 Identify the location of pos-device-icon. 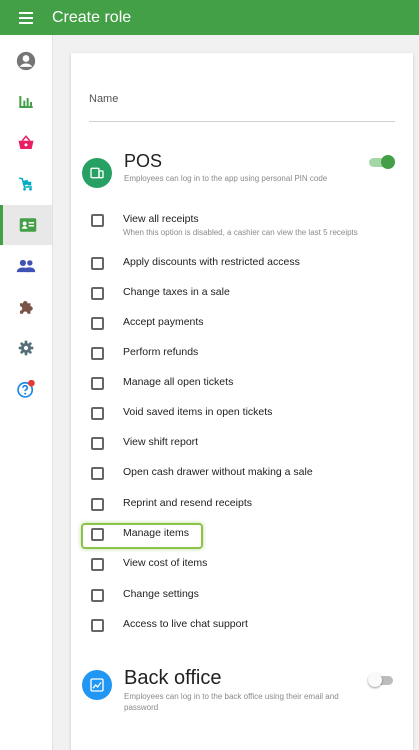
(97, 173).